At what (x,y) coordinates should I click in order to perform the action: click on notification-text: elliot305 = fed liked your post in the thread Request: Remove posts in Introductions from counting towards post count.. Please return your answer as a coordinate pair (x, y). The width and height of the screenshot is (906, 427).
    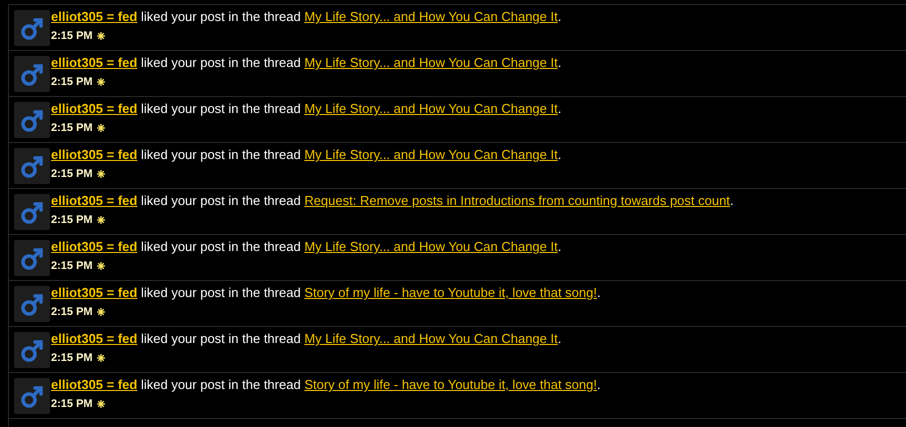
    Looking at the image, I should click on (392, 201).